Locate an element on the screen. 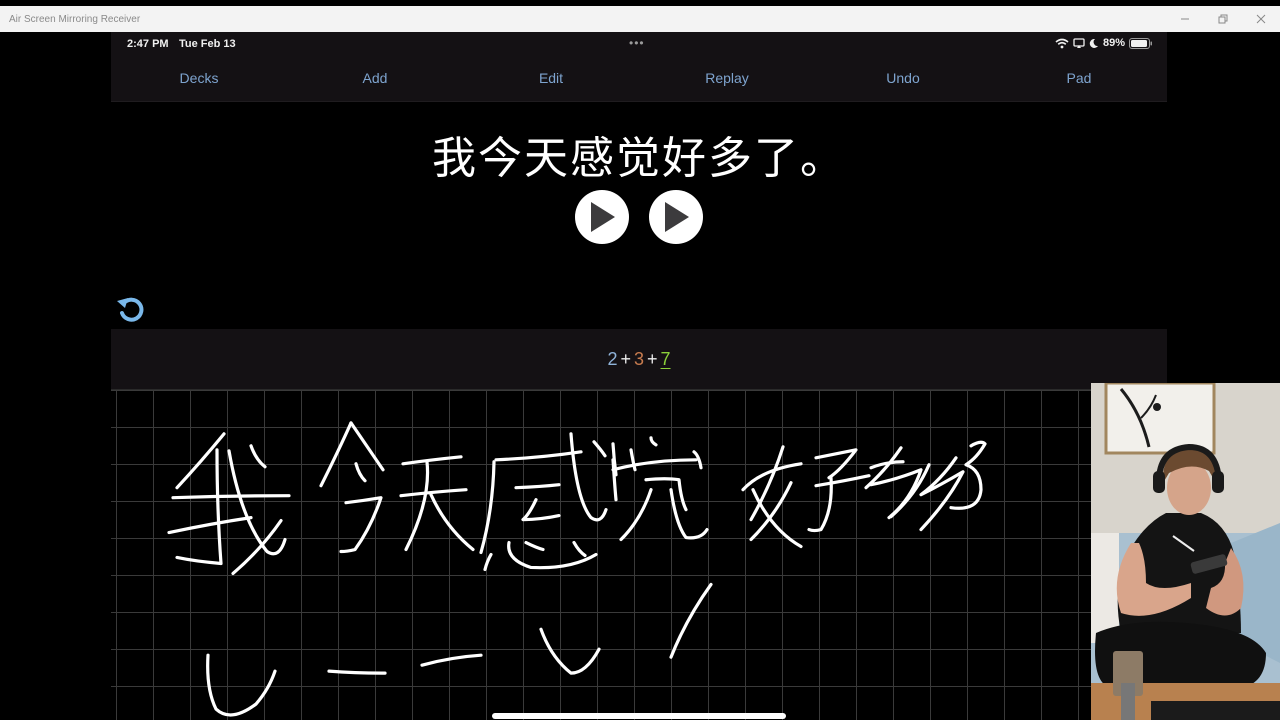  ink-tone-marks is located at coordinates (459, 649).